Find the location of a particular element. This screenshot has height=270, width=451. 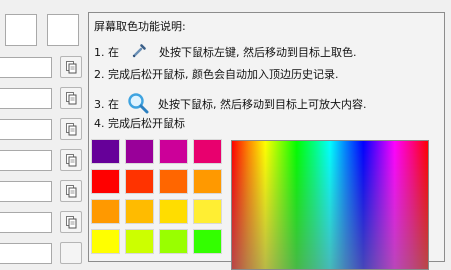

instruction-step-3: 3. 在 处按下鼠标, 然后移动到目标上可放大内容. is located at coordinates (230, 105).